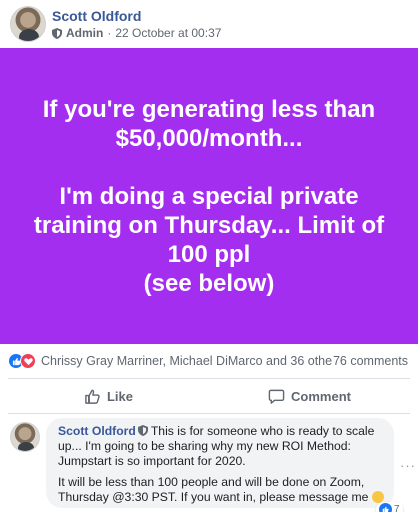  What do you see at coordinates (385, 507) in the screenshot?
I see `like-icon` at bounding box center [385, 507].